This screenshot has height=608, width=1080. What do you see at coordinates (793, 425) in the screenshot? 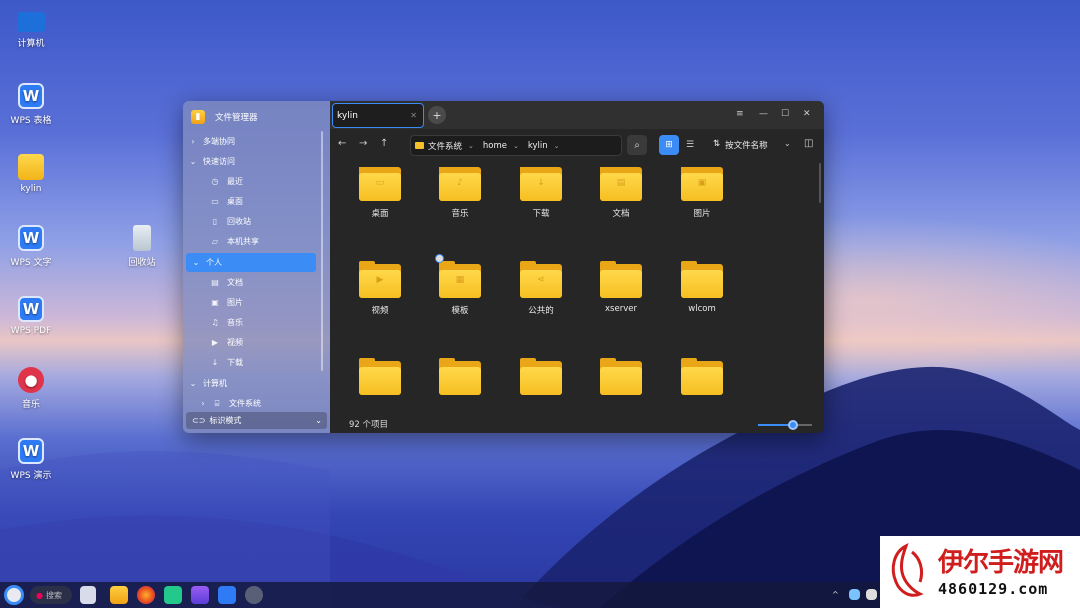
I see `zoom-slider-handle` at bounding box center [793, 425].